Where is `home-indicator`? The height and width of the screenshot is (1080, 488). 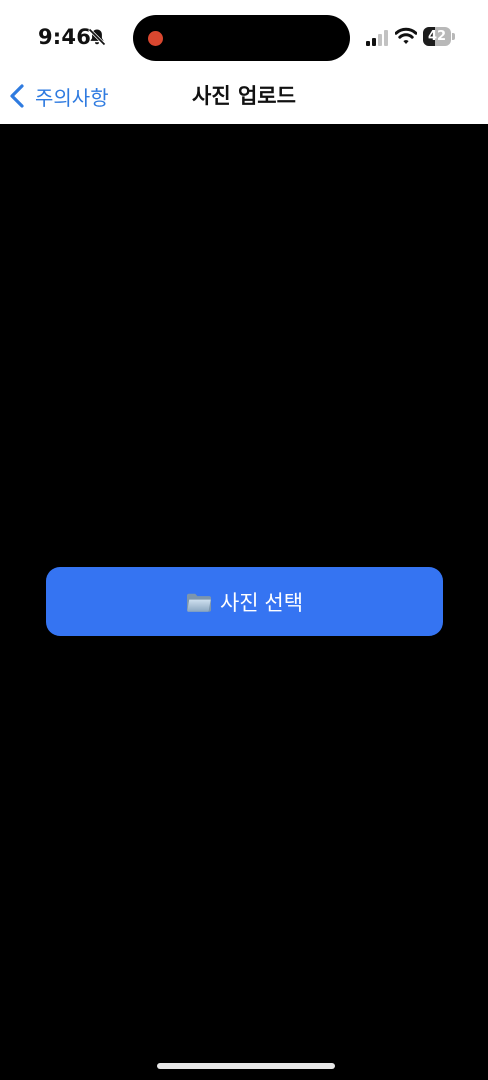
home-indicator is located at coordinates (246, 1066).